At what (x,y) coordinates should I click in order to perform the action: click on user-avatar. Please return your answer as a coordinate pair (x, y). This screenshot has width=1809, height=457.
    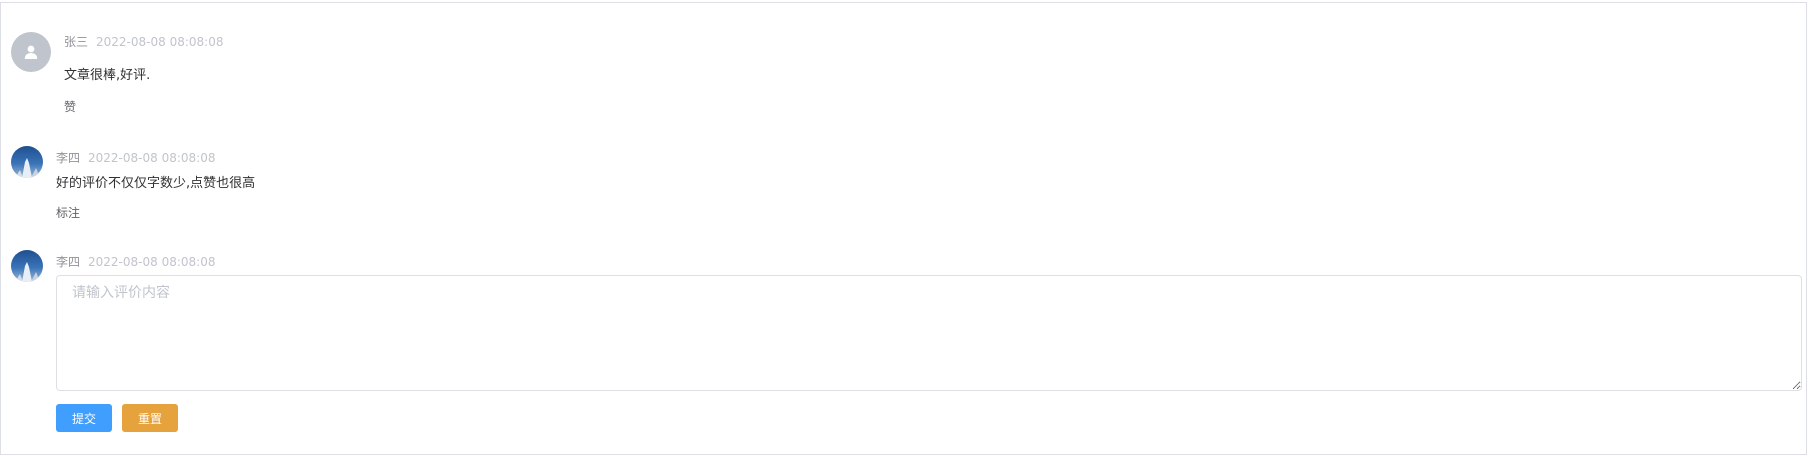
    Looking at the image, I should click on (31, 52).